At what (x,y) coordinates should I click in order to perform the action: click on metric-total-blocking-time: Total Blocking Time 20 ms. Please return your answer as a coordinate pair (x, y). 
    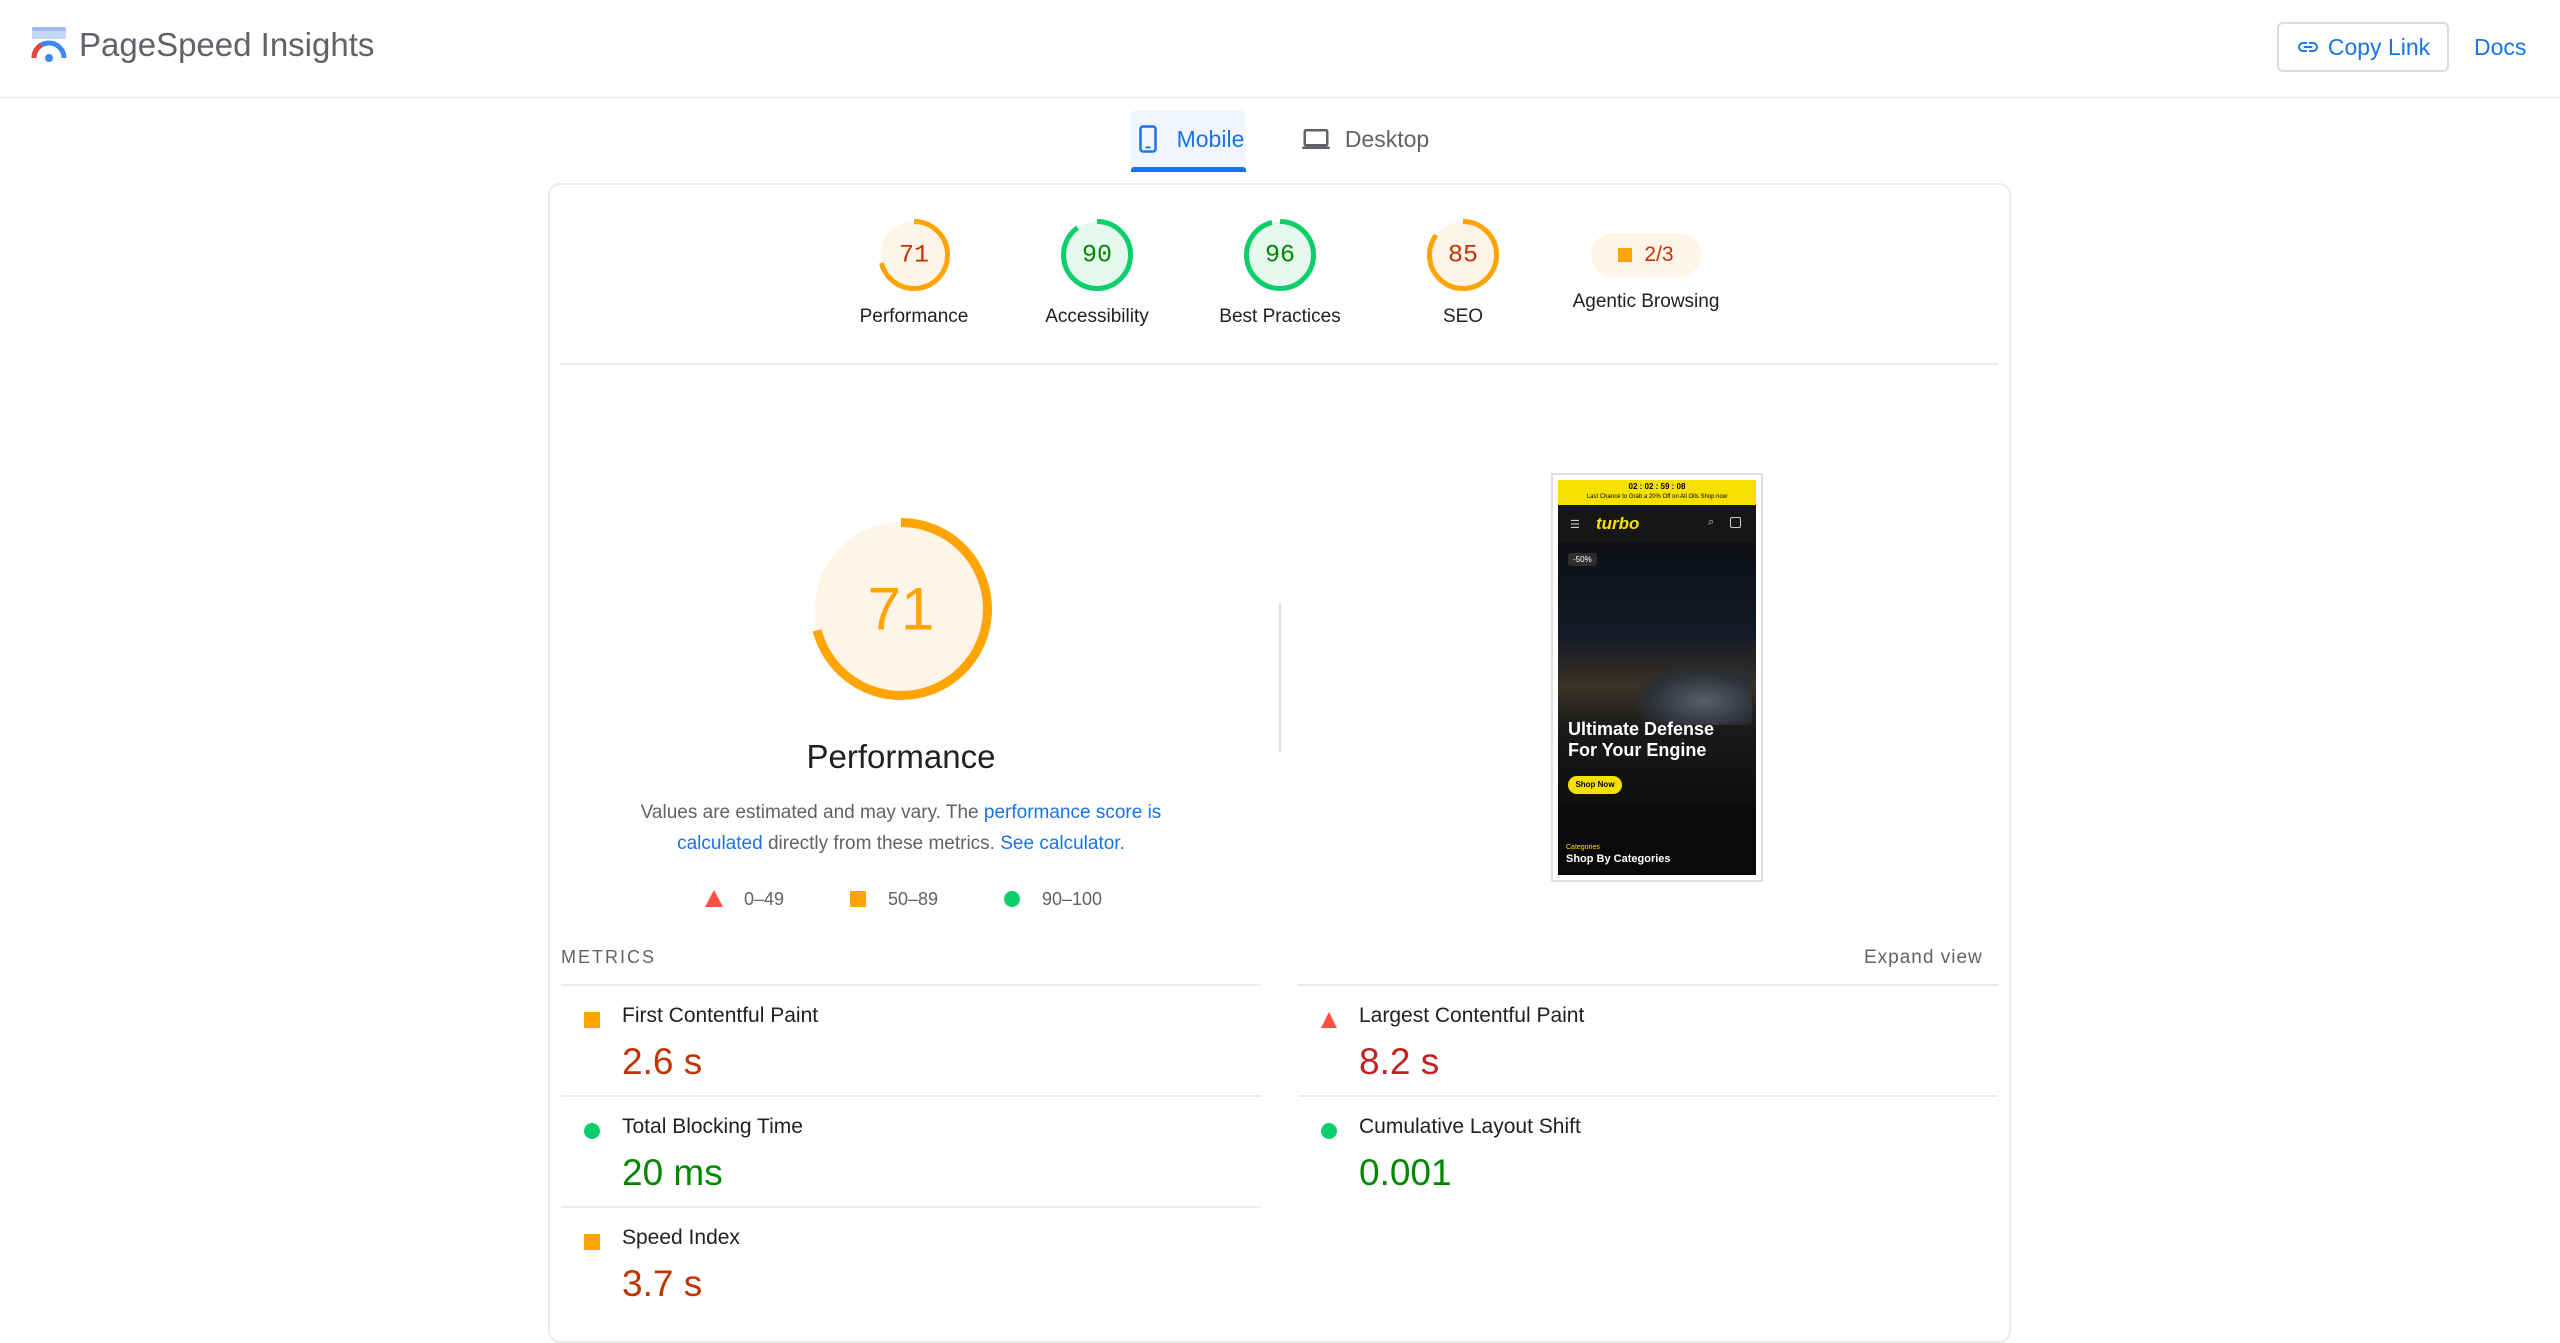
    Looking at the image, I should click on (883, 1162).